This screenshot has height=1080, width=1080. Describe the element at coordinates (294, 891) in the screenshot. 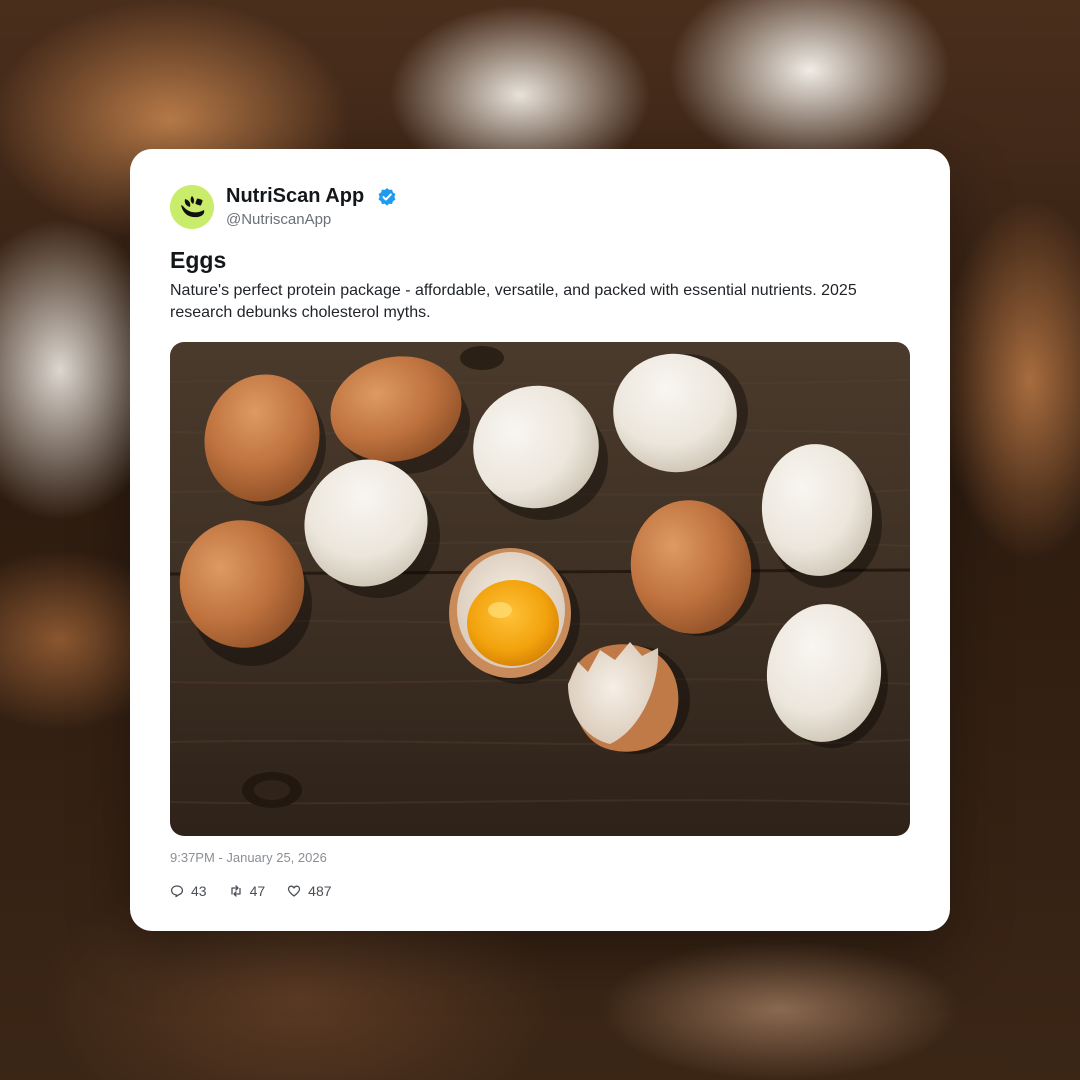

I see `heart-icon` at that location.